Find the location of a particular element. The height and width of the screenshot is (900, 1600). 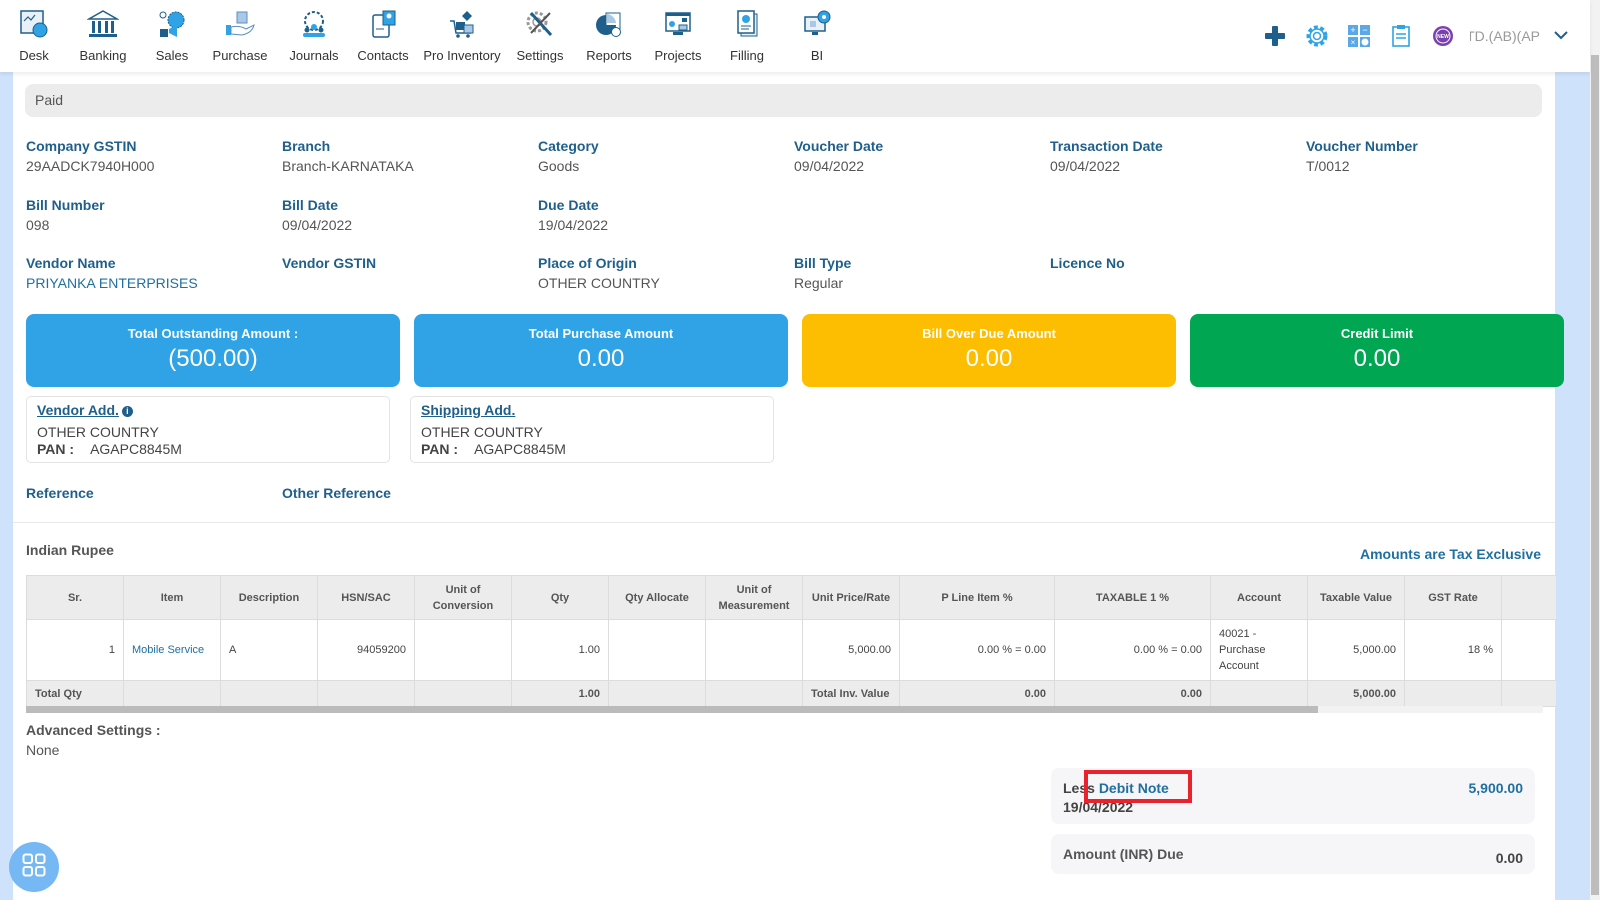

cell-uom is located at coordinates (754, 650).